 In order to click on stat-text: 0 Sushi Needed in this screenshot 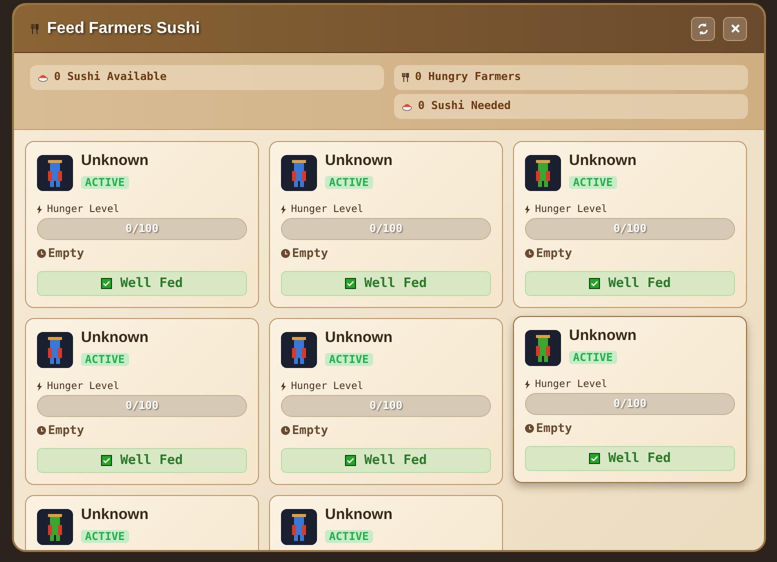, I will do `click(464, 106)`.